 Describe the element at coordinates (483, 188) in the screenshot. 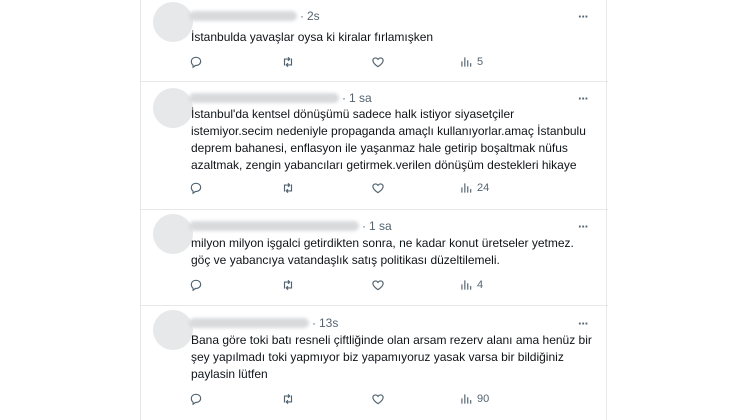

I see `view-count: 24` at that location.